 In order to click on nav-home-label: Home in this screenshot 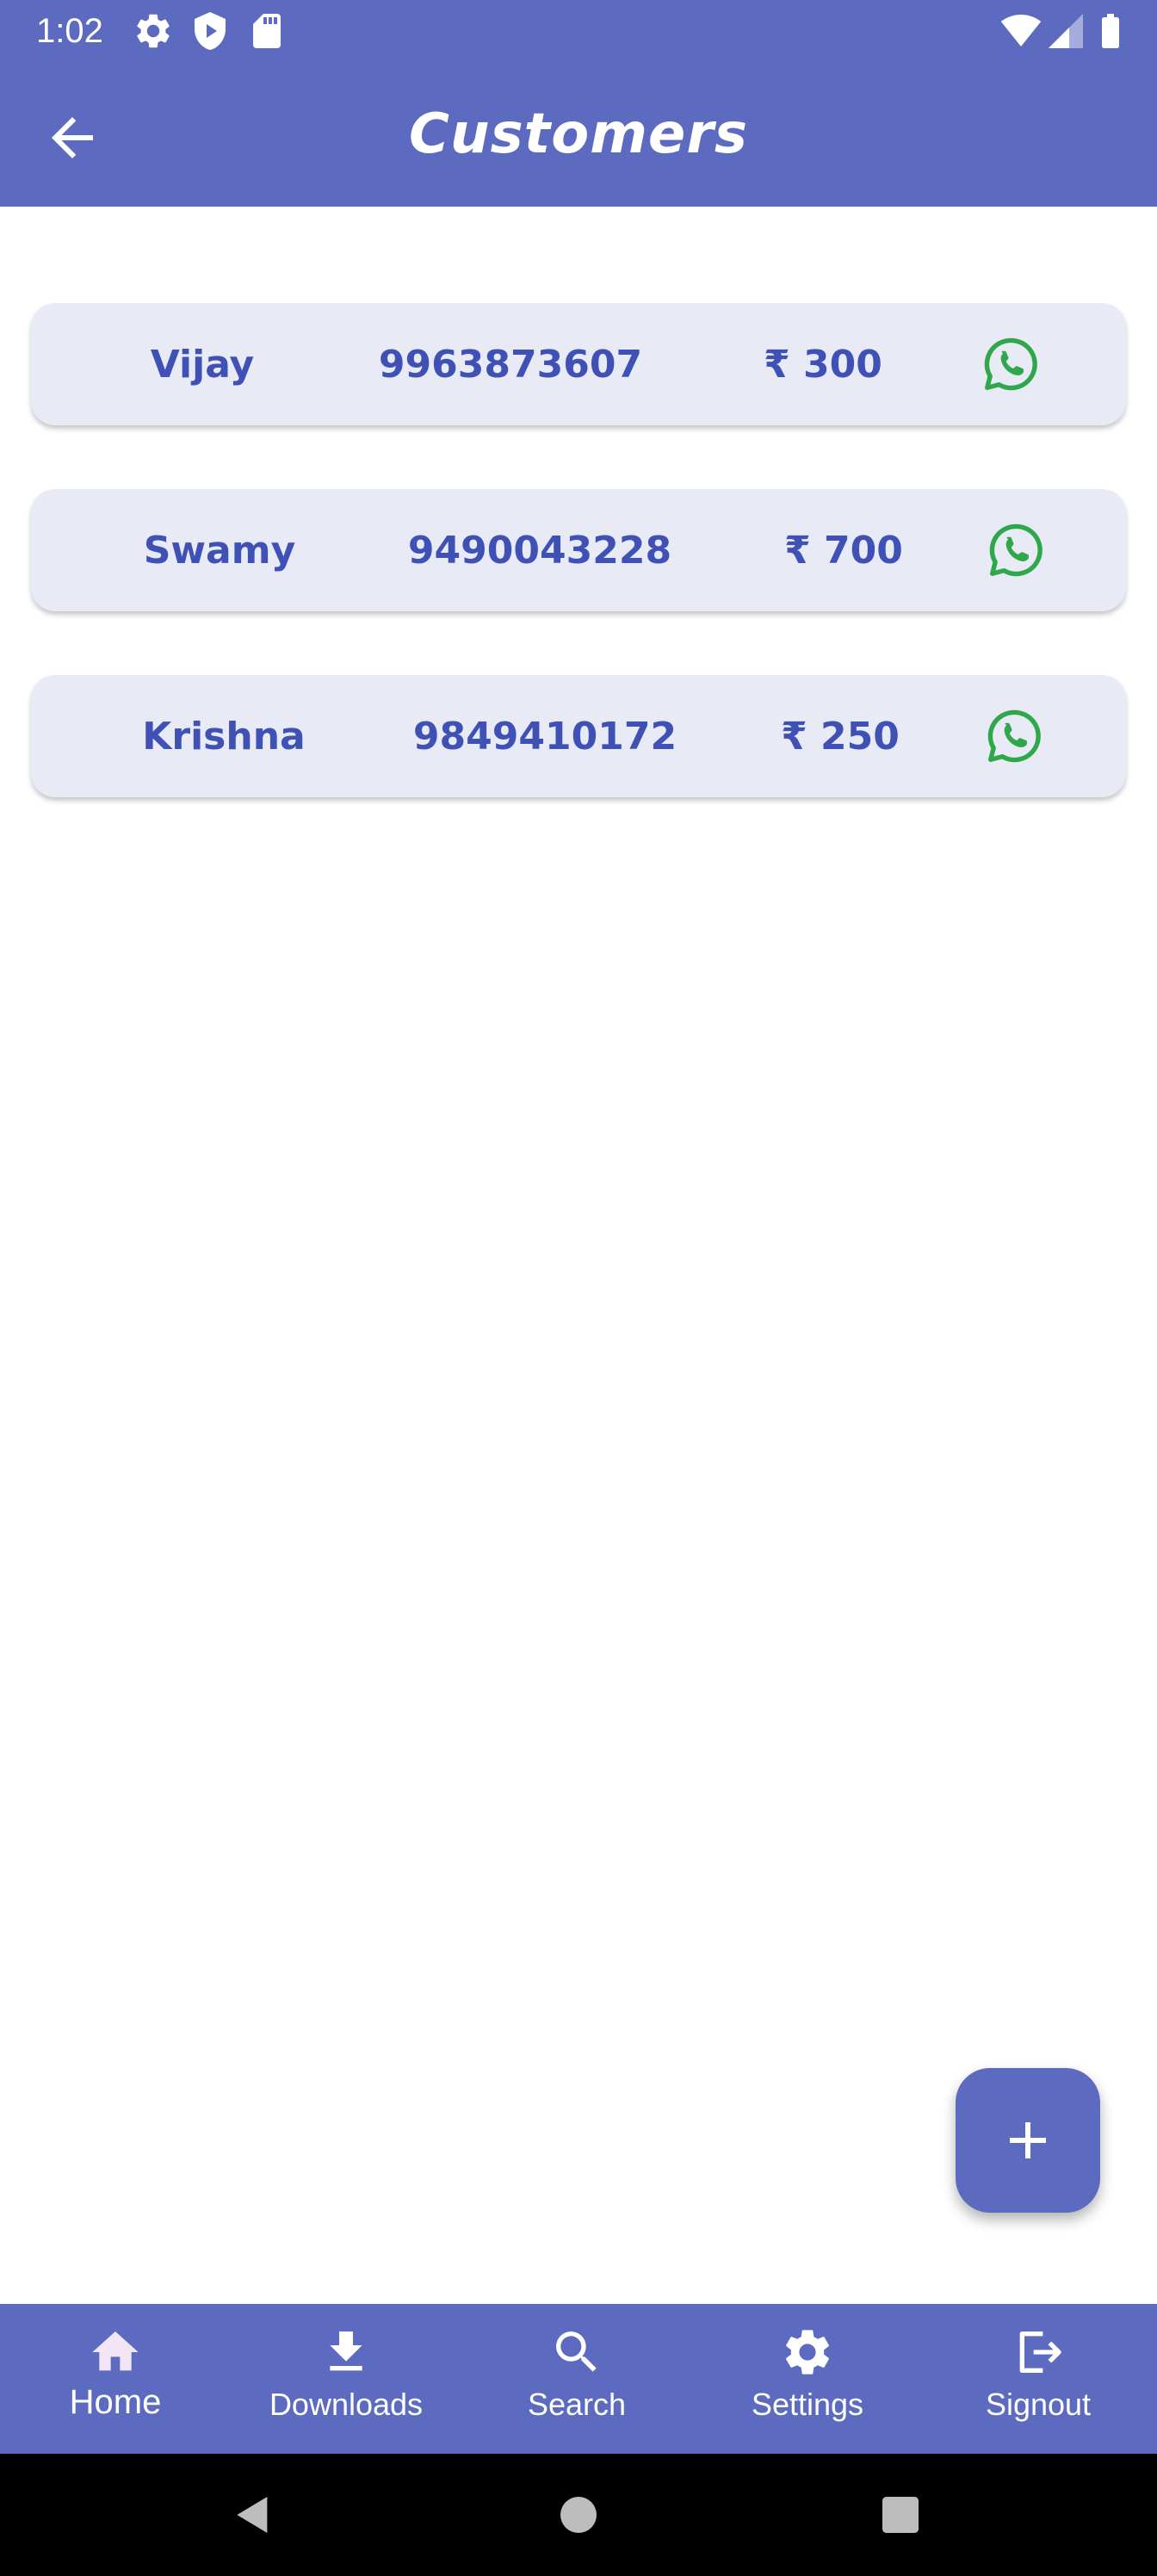, I will do `click(115, 2402)`.